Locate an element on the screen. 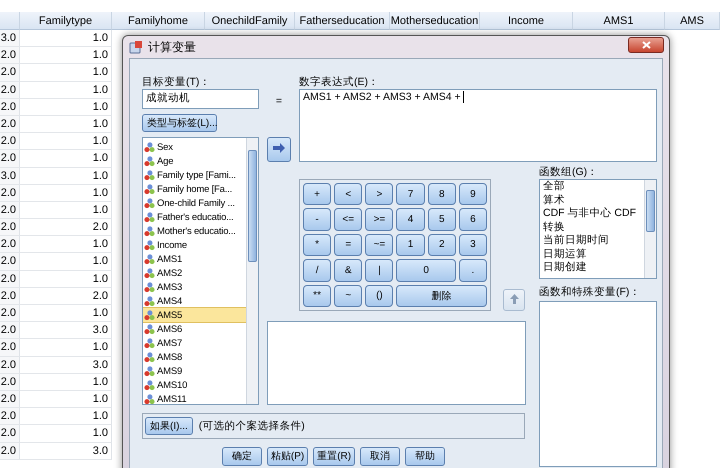 This screenshot has width=720, height=468. target-field: 成就动机 is located at coordinates (200, 99).